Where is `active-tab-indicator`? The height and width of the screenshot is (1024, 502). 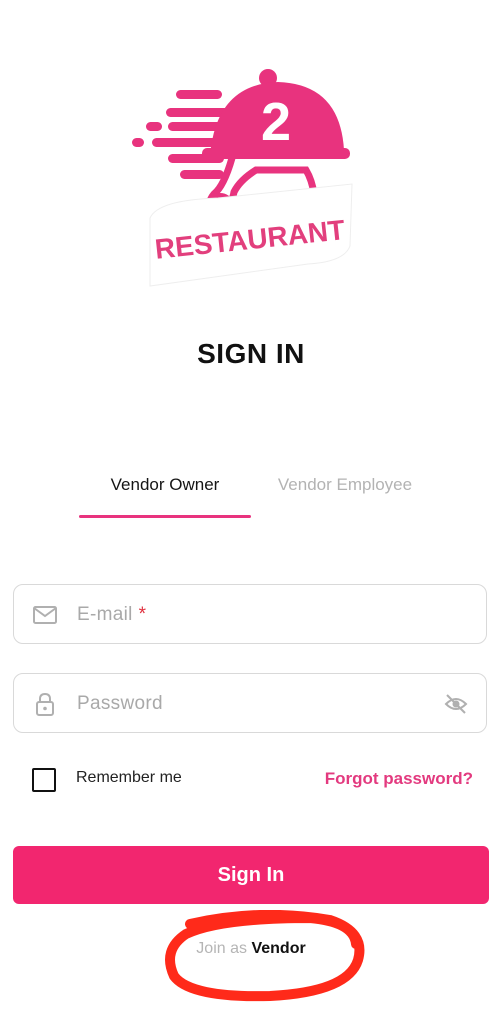
active-tab-indicator is located at coordinates (165, 516).